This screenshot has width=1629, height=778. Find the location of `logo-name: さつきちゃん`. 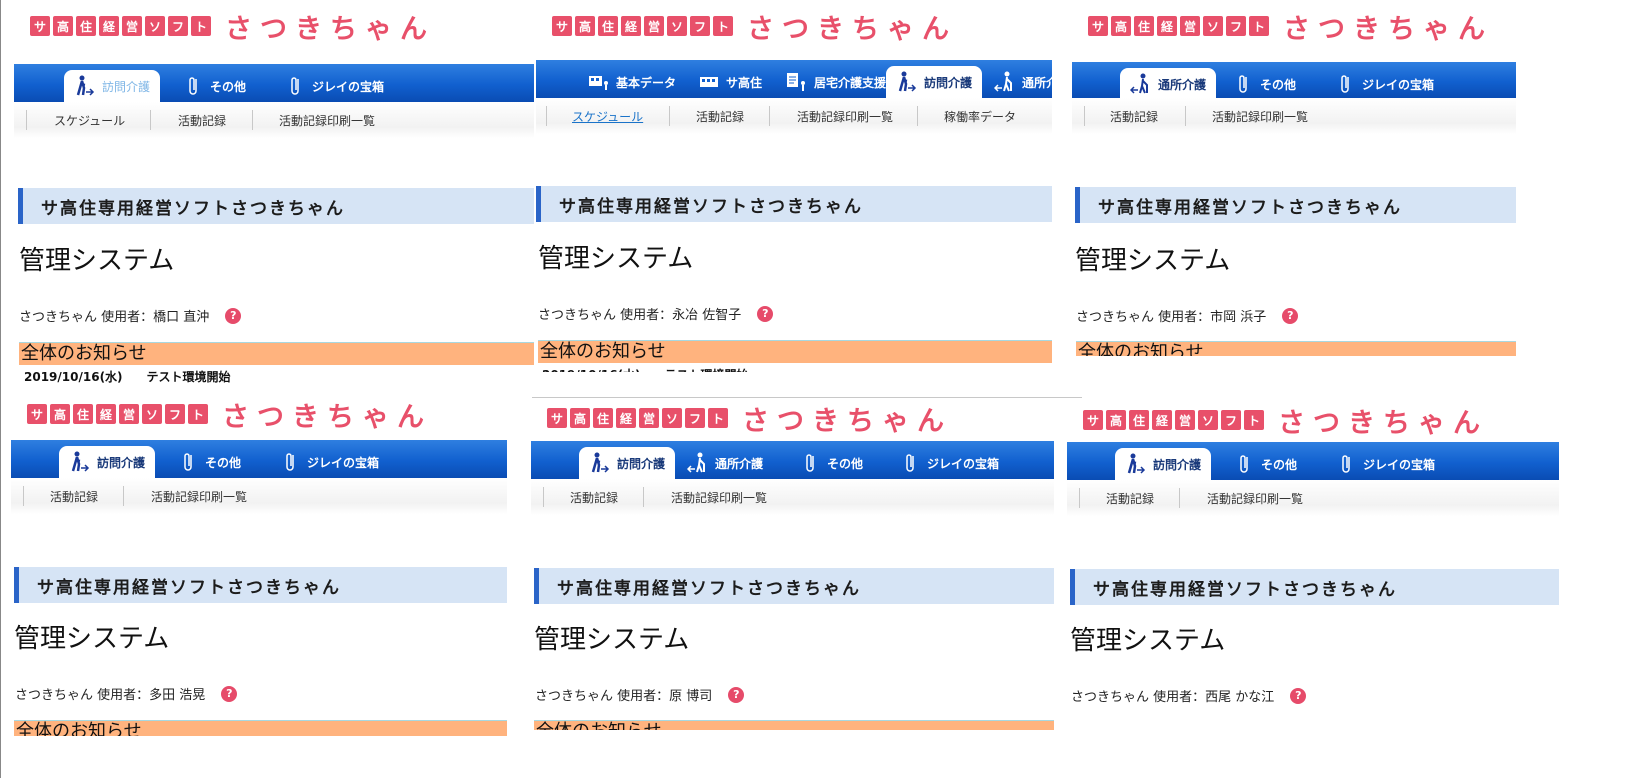

logo-name: さつきちゃん is located at coordinates (852, 29).